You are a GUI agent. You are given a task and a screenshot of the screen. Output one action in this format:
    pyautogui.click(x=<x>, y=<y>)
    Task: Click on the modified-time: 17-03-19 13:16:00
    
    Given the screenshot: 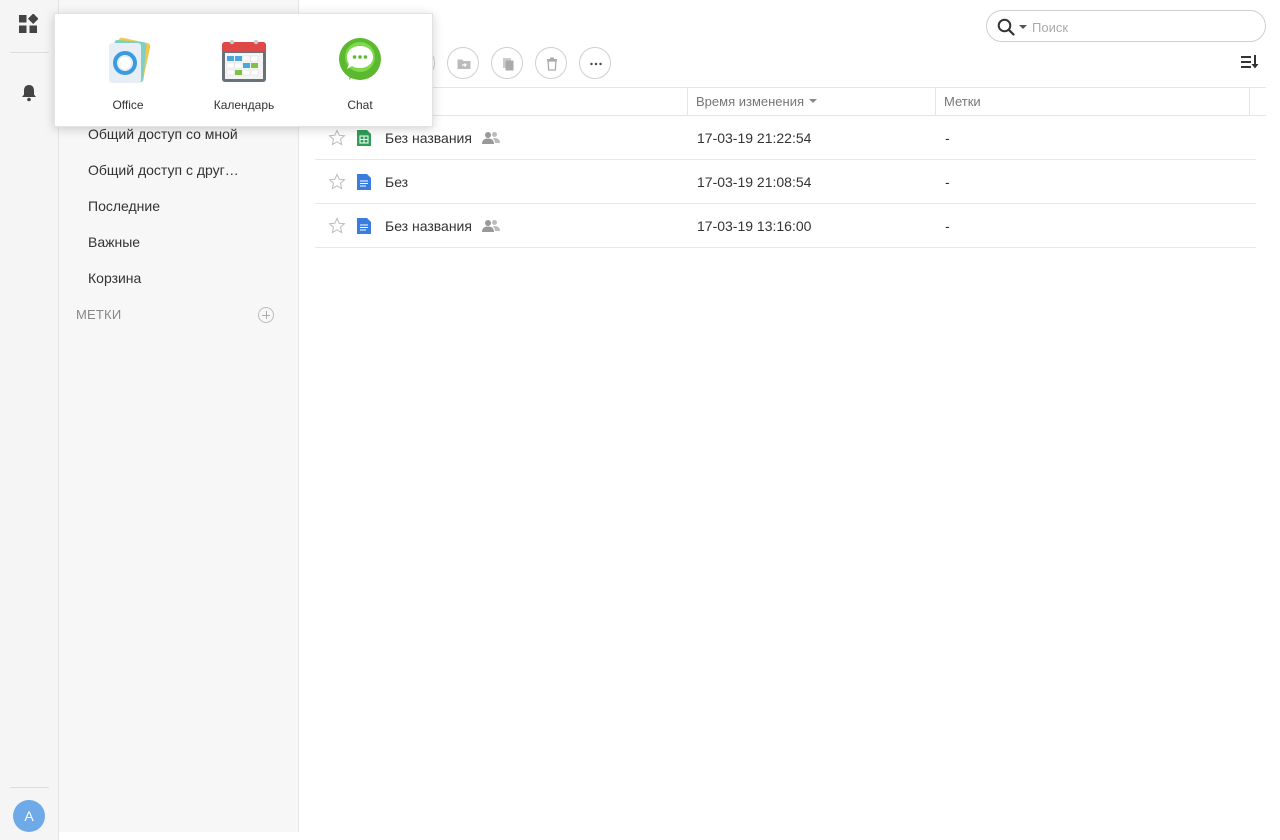 What is the action you would take?
    pyautogui.click(x=754, y=226)
    